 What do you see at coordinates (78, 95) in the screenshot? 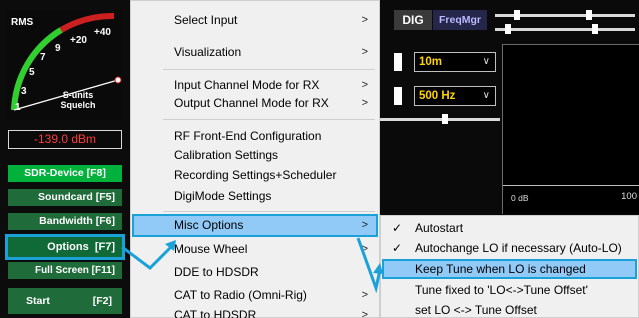
I see `s-units-text: S-units` at bounding box center [78, 95].